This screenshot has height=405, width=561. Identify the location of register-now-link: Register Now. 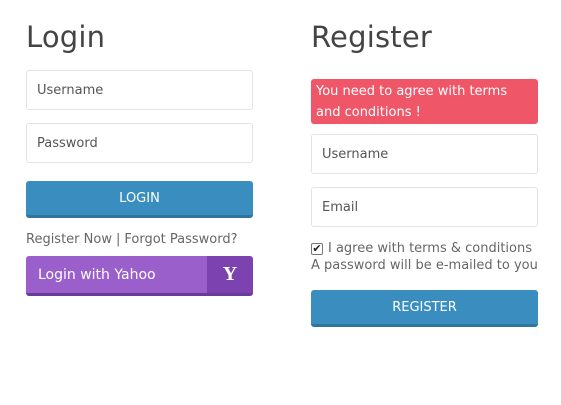
(69, 239).